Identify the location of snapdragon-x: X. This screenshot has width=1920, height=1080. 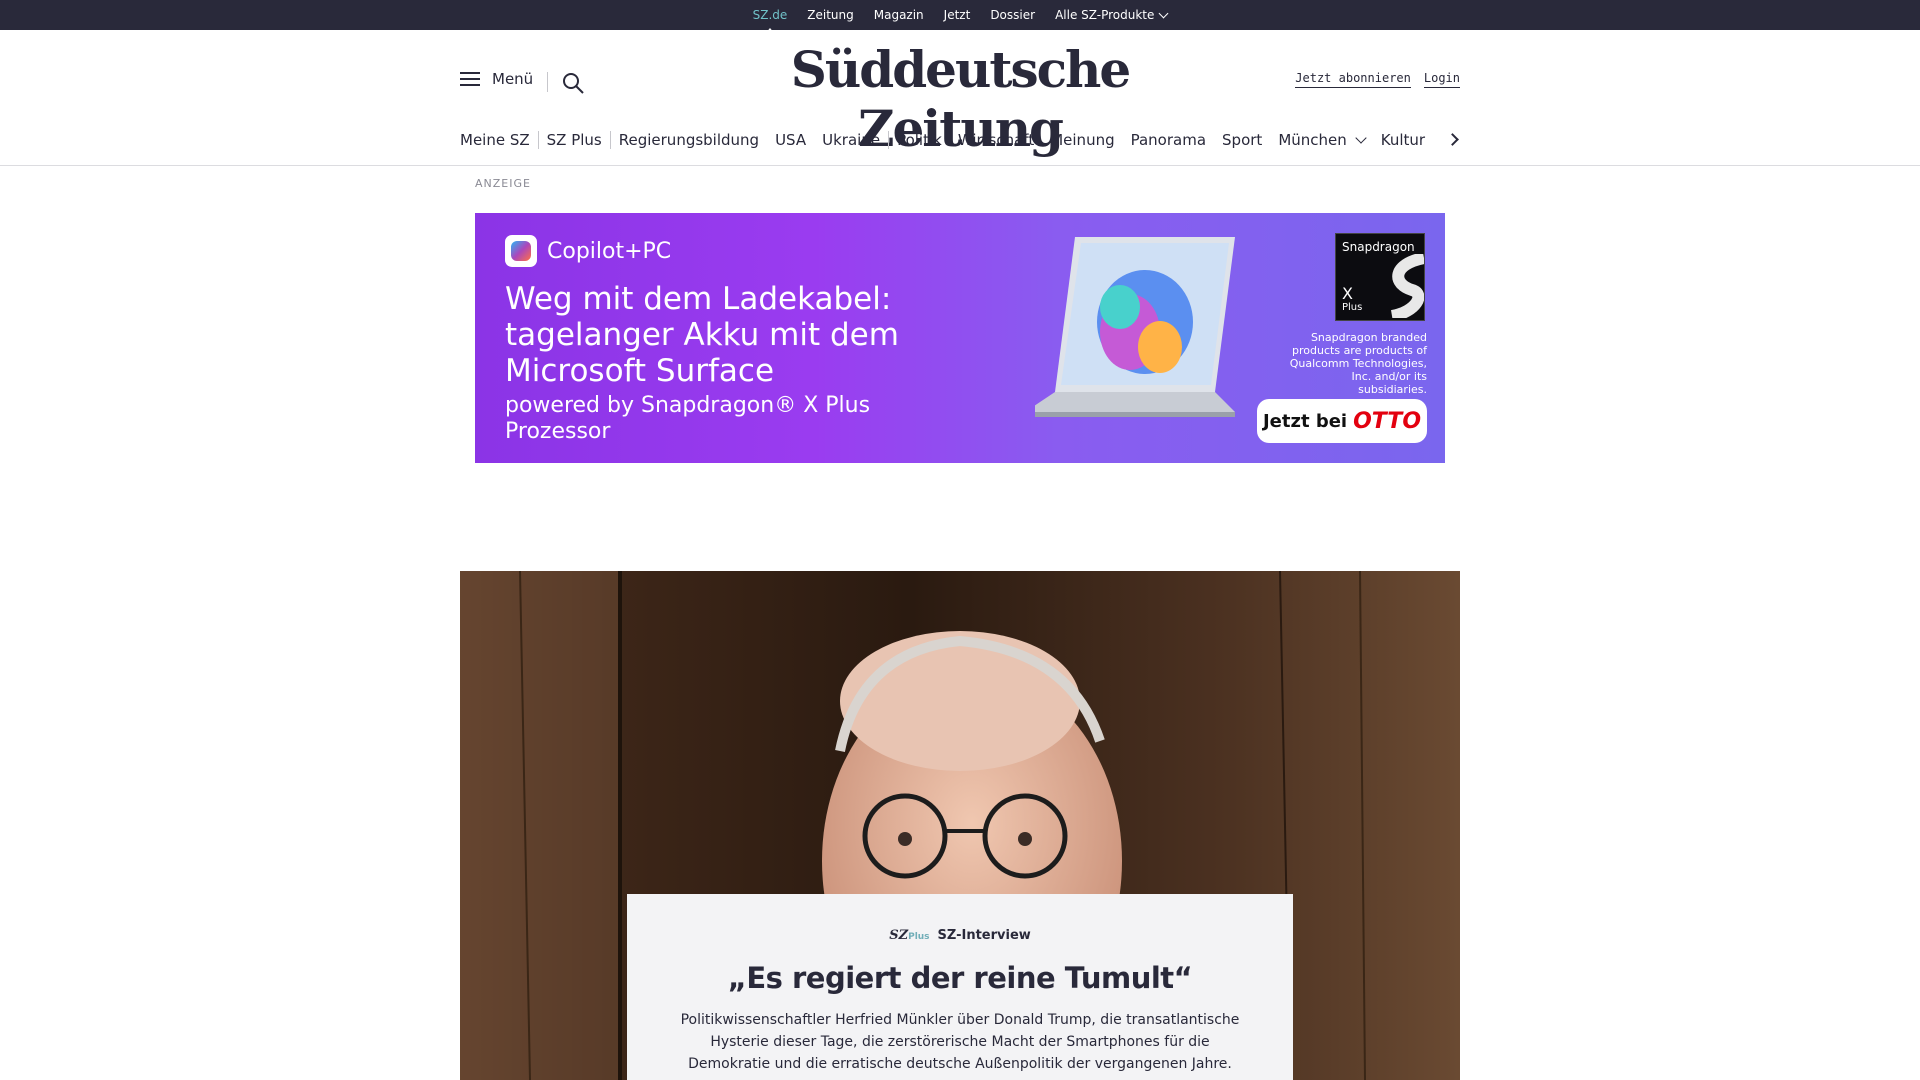
(1347, 293).